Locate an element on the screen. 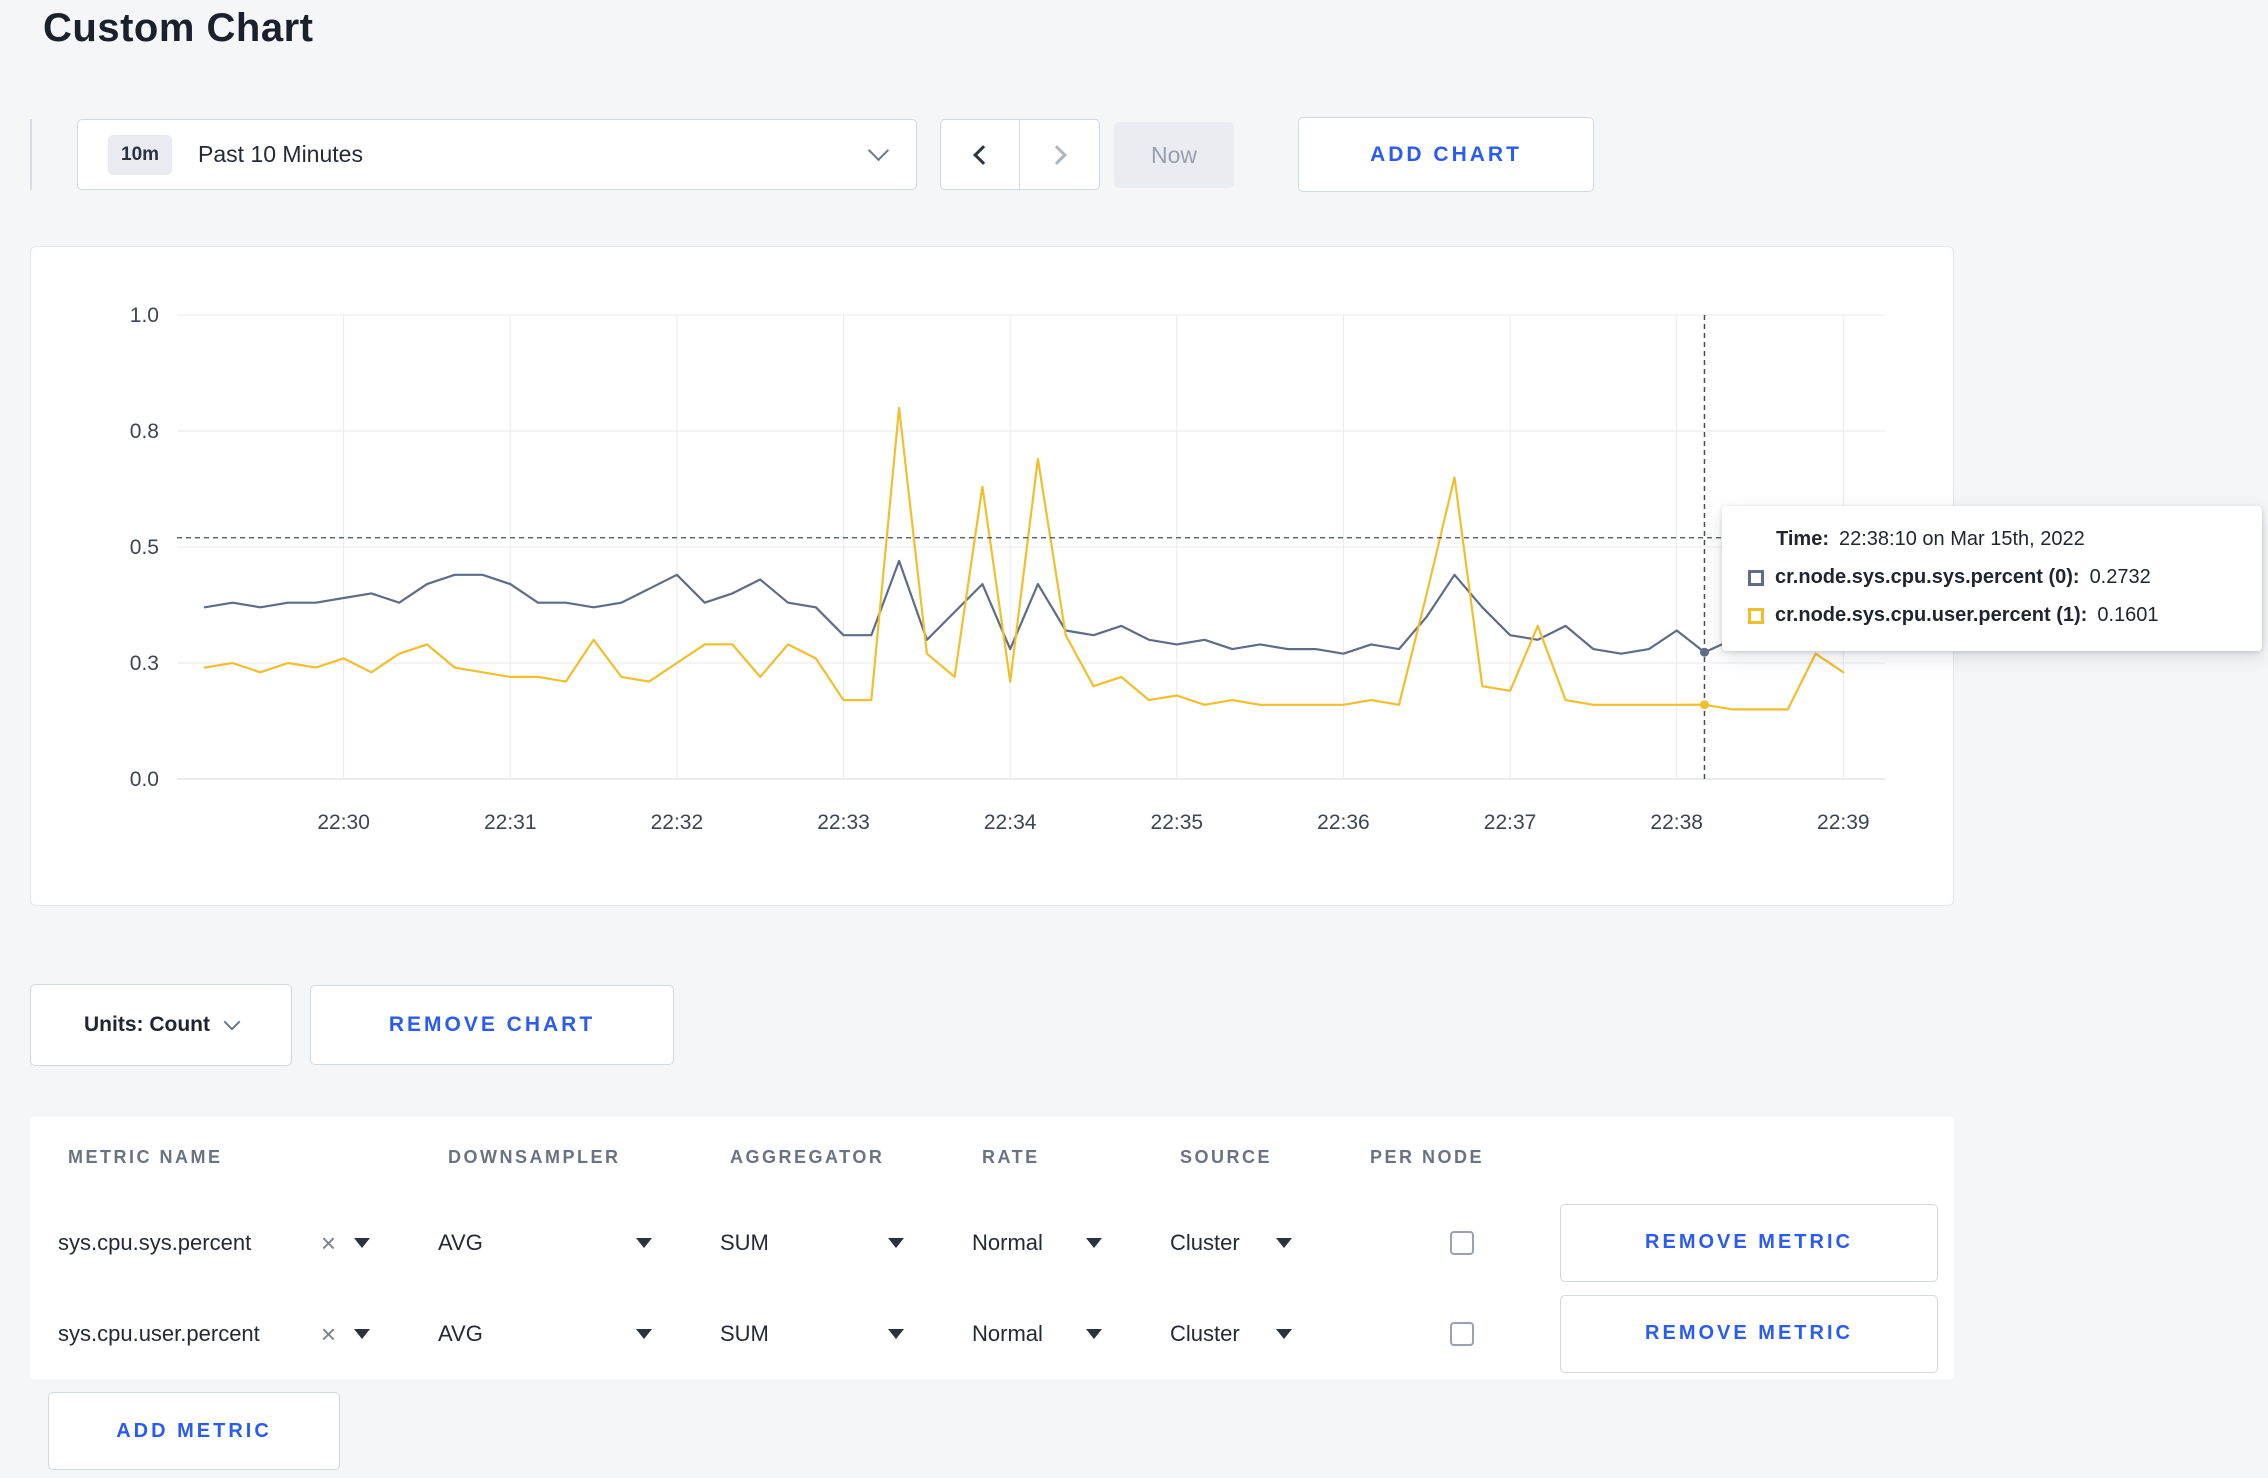 Image resolution: width=2268 pixels, height=1478 pixels. units-dropdown: Units: Count is located at coordinates (161, 1025).